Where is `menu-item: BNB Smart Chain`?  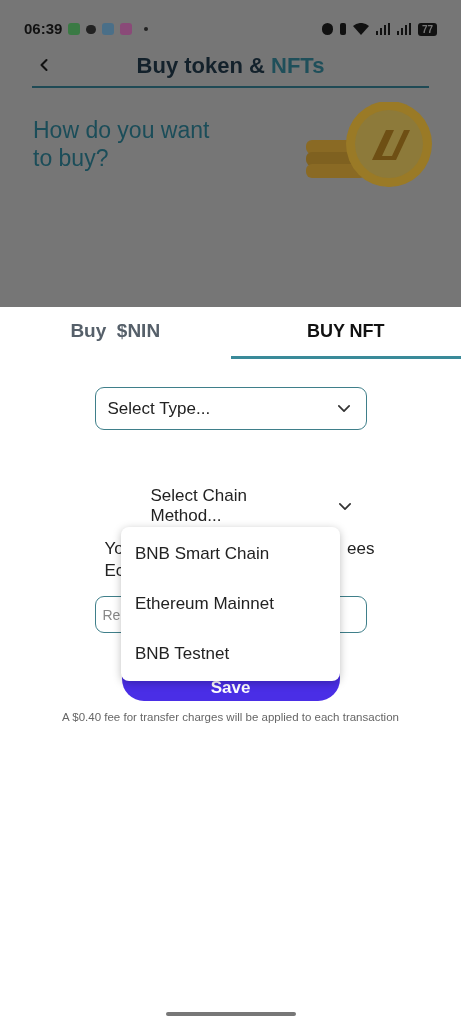 menu-item: BNB Smart Chain is located at coordinates (230, 554).